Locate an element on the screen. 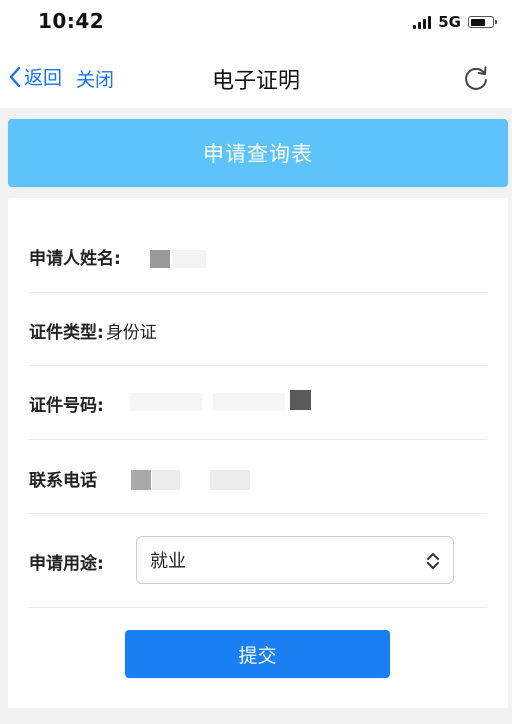 This screenshot has width=512, height=724. refresh-icon is located at coordinates (476, 78).